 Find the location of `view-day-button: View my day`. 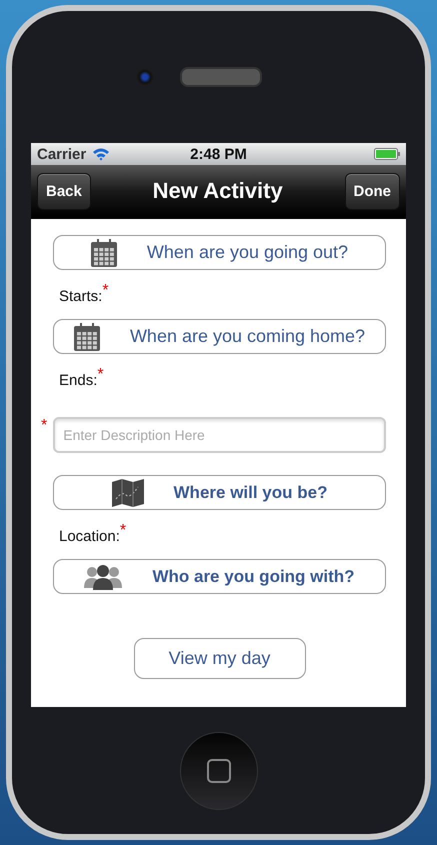

view-day-button: View my day is located at coordinates (220, 658).